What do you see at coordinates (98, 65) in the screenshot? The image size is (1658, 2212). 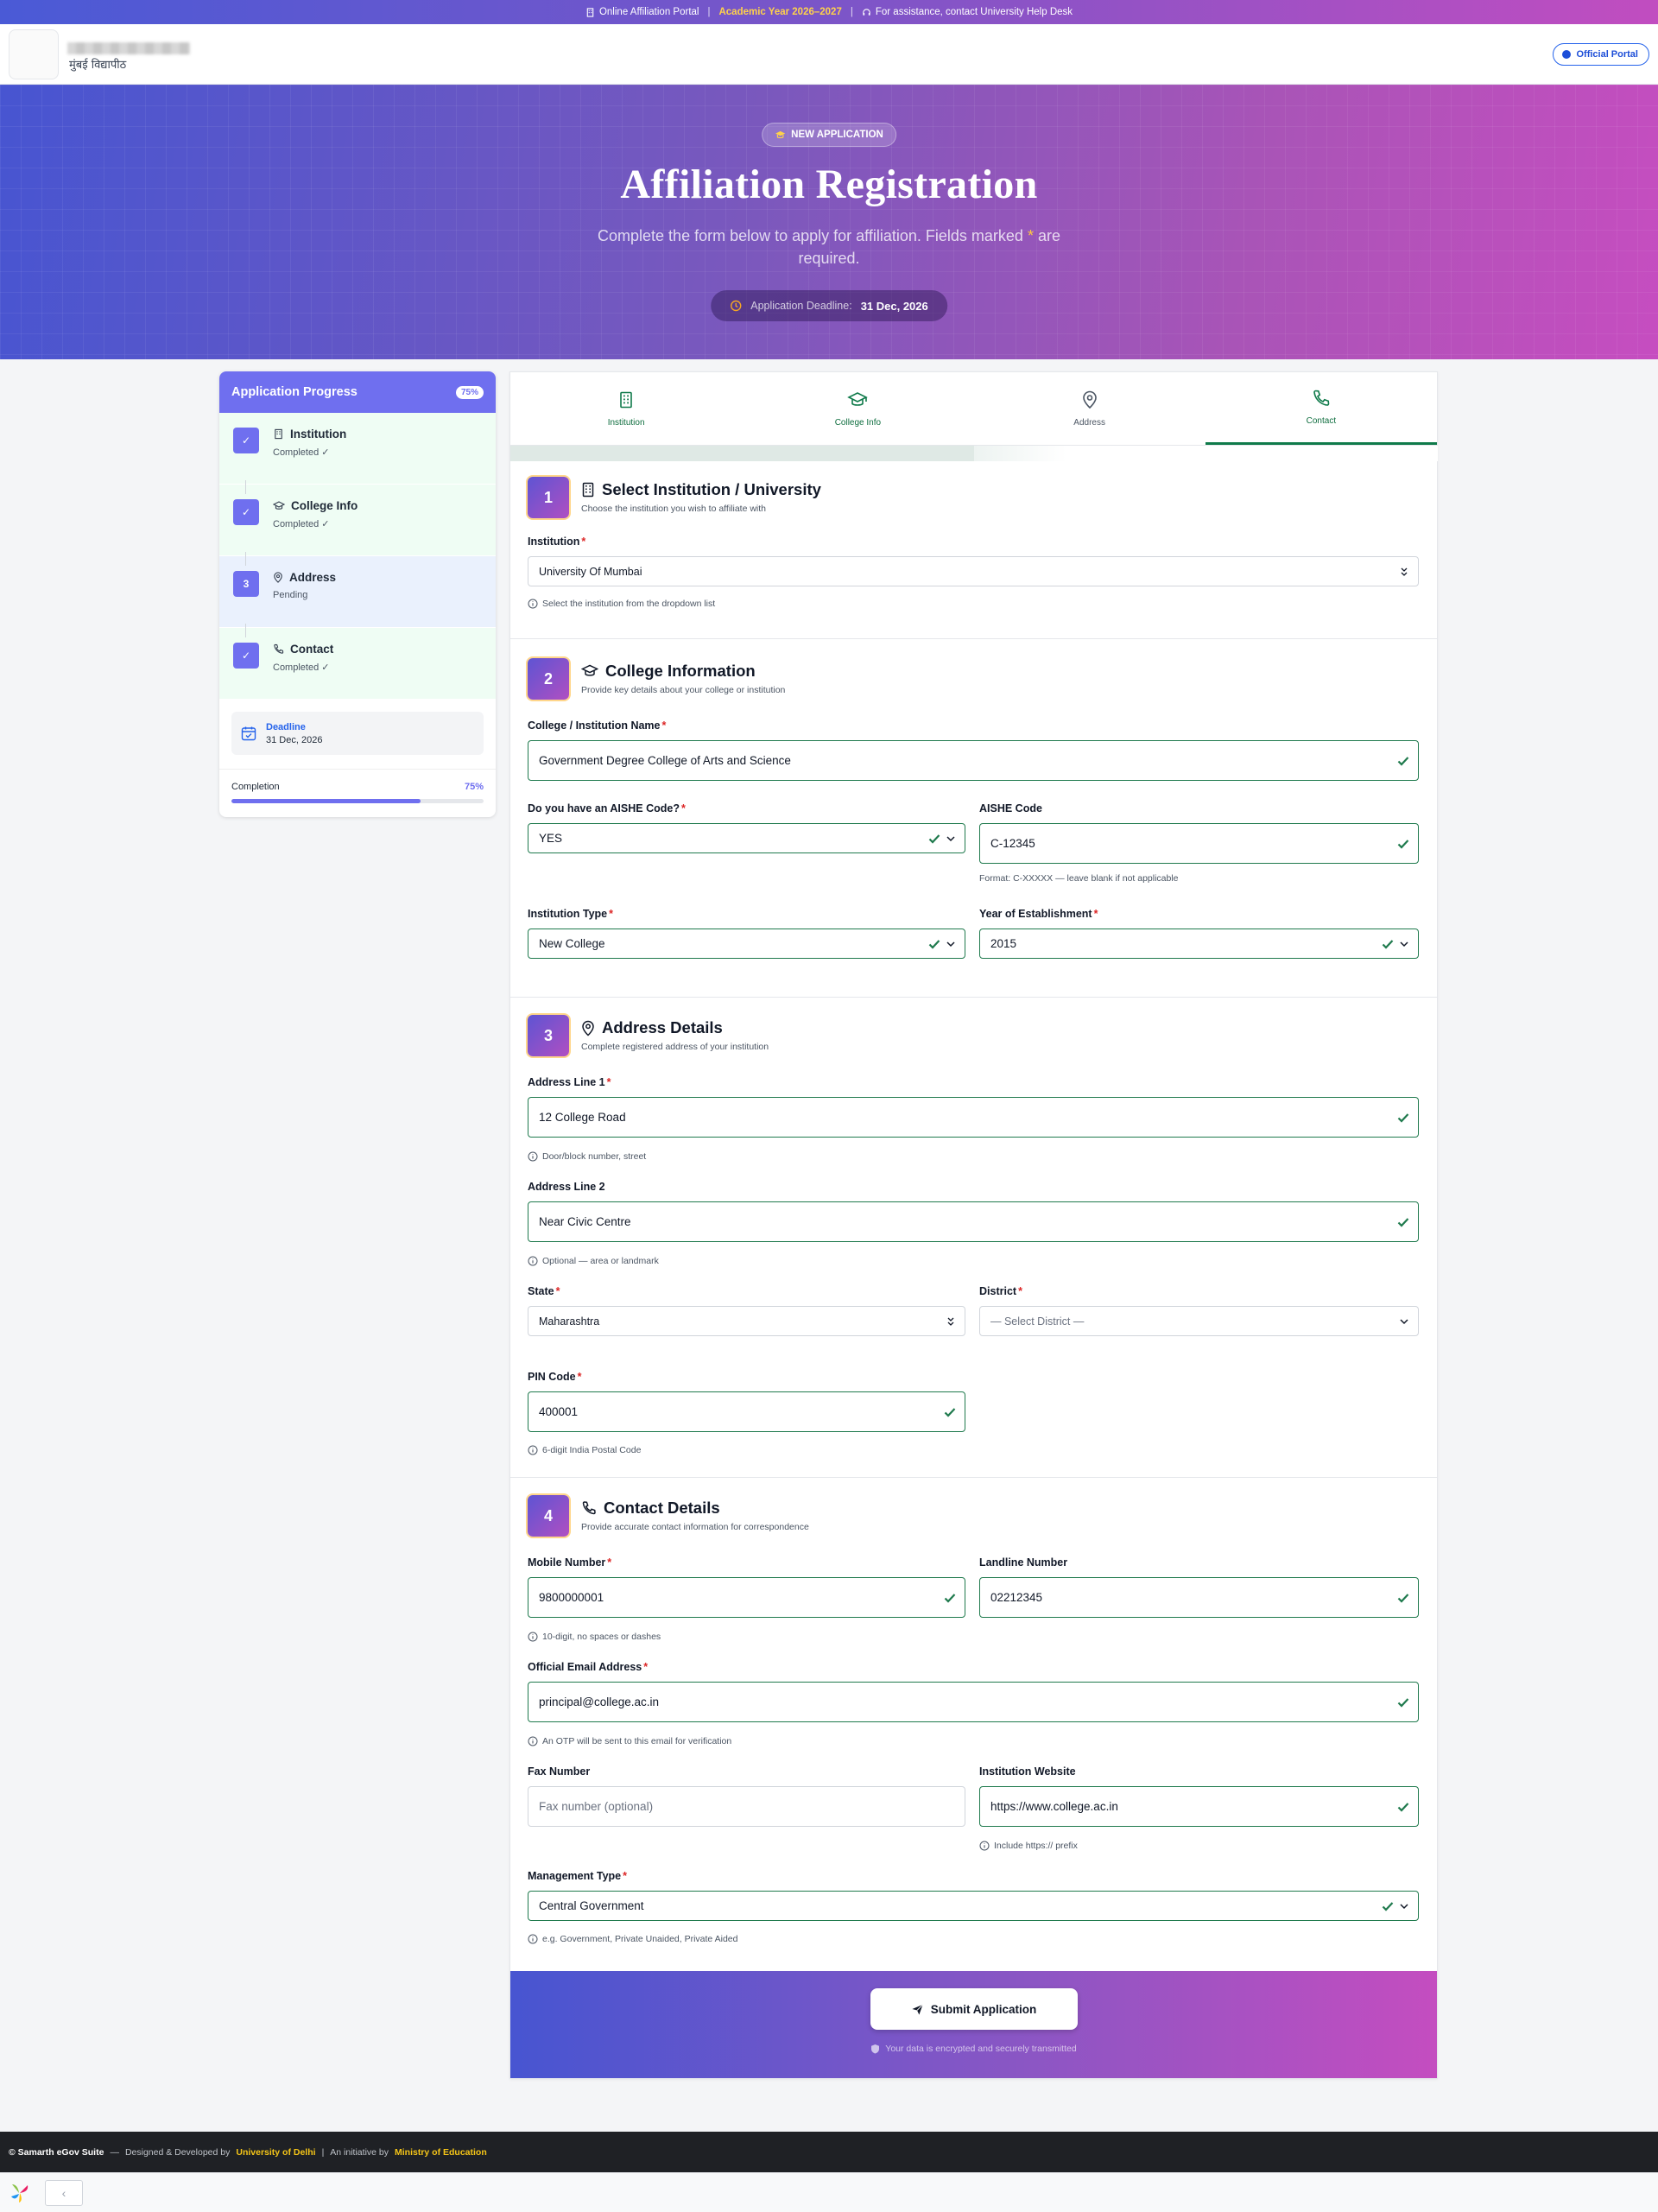 I see `university-name-hi: मुंबई विद्यापीठ` at bounding box center [98, 65].